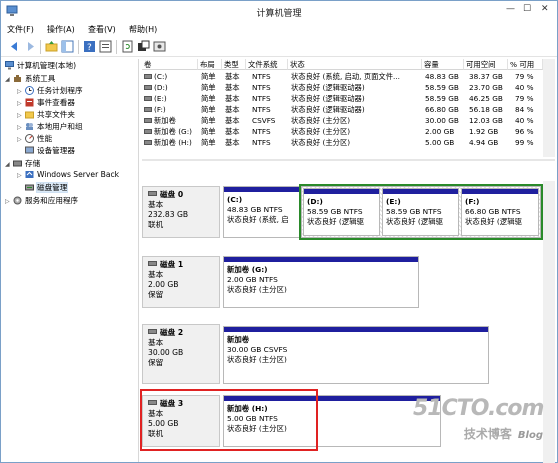 The image size is (558, 463). Describe the element at coordinates (279, 29) in the screenshot. I see `menu-bar: 文件(F) 操作(A) 查看(V) 帮助(H)` at that location.